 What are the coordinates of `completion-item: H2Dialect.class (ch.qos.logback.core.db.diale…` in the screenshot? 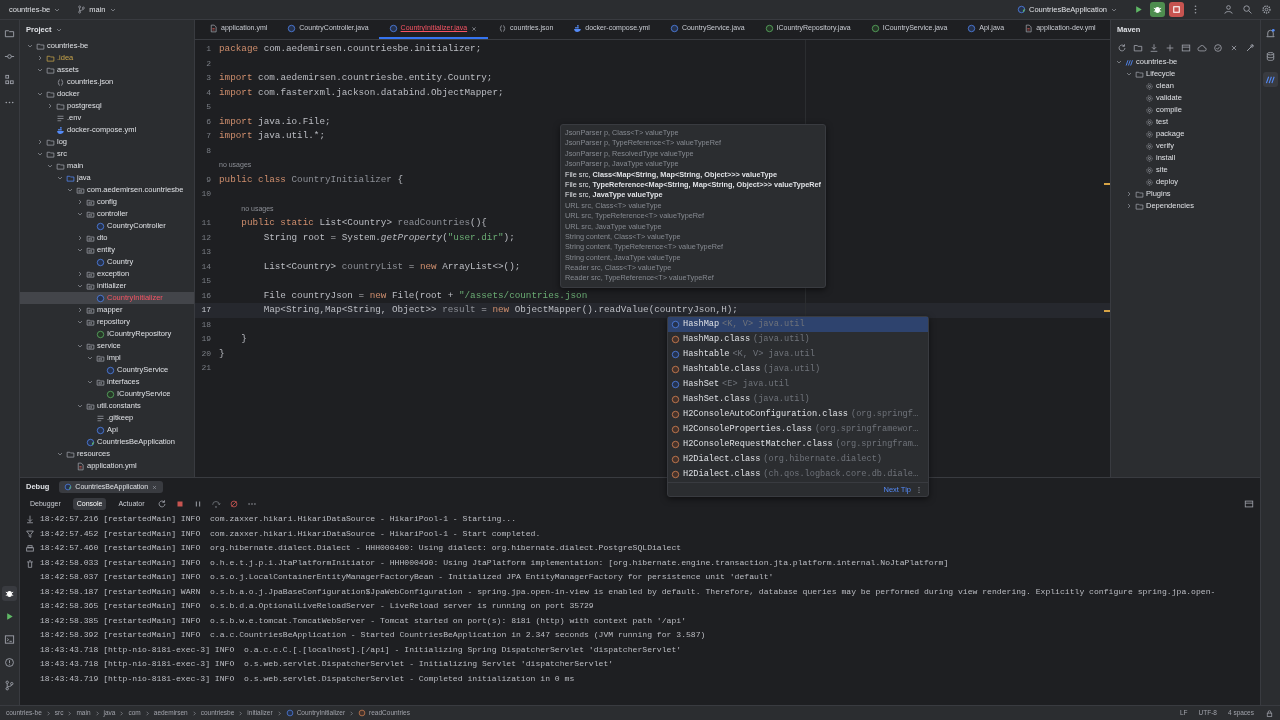 It's located at (798, 474).